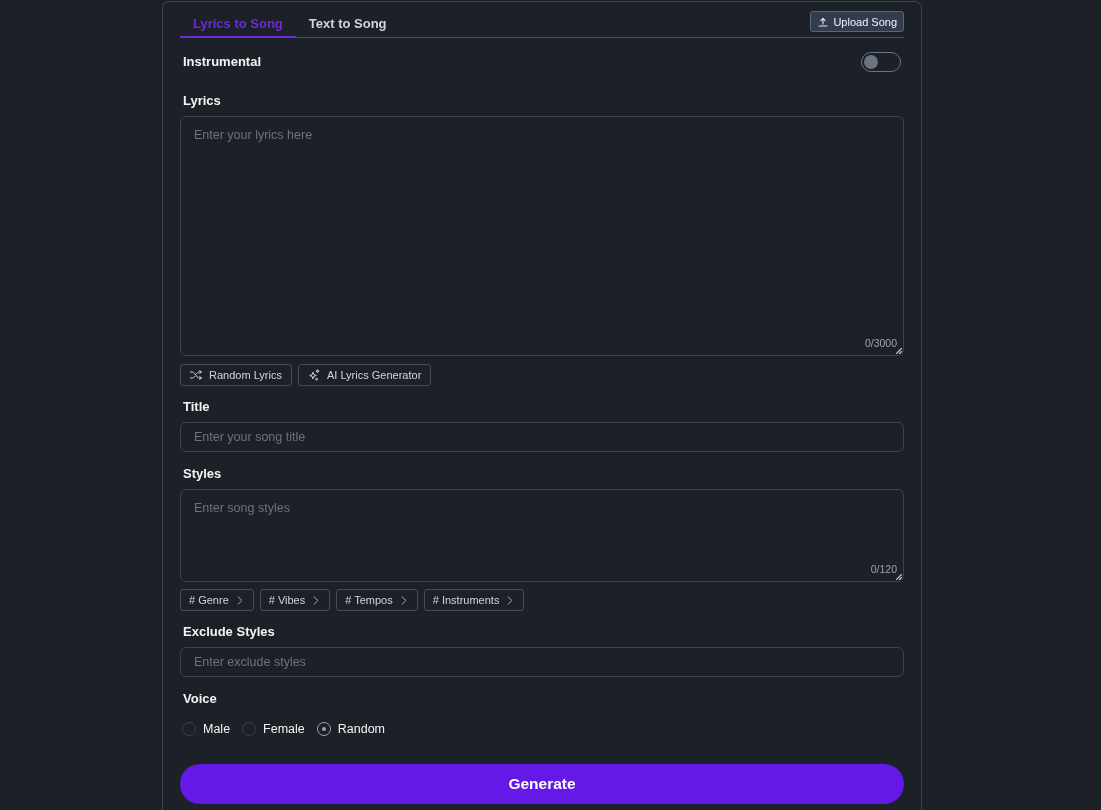 The height and width of the screenshot is (810, 1101). What do you see at coordinates (222, 62) in the screenshot?
I see `field-label: Instrumental` at bounding box center [222, 62].